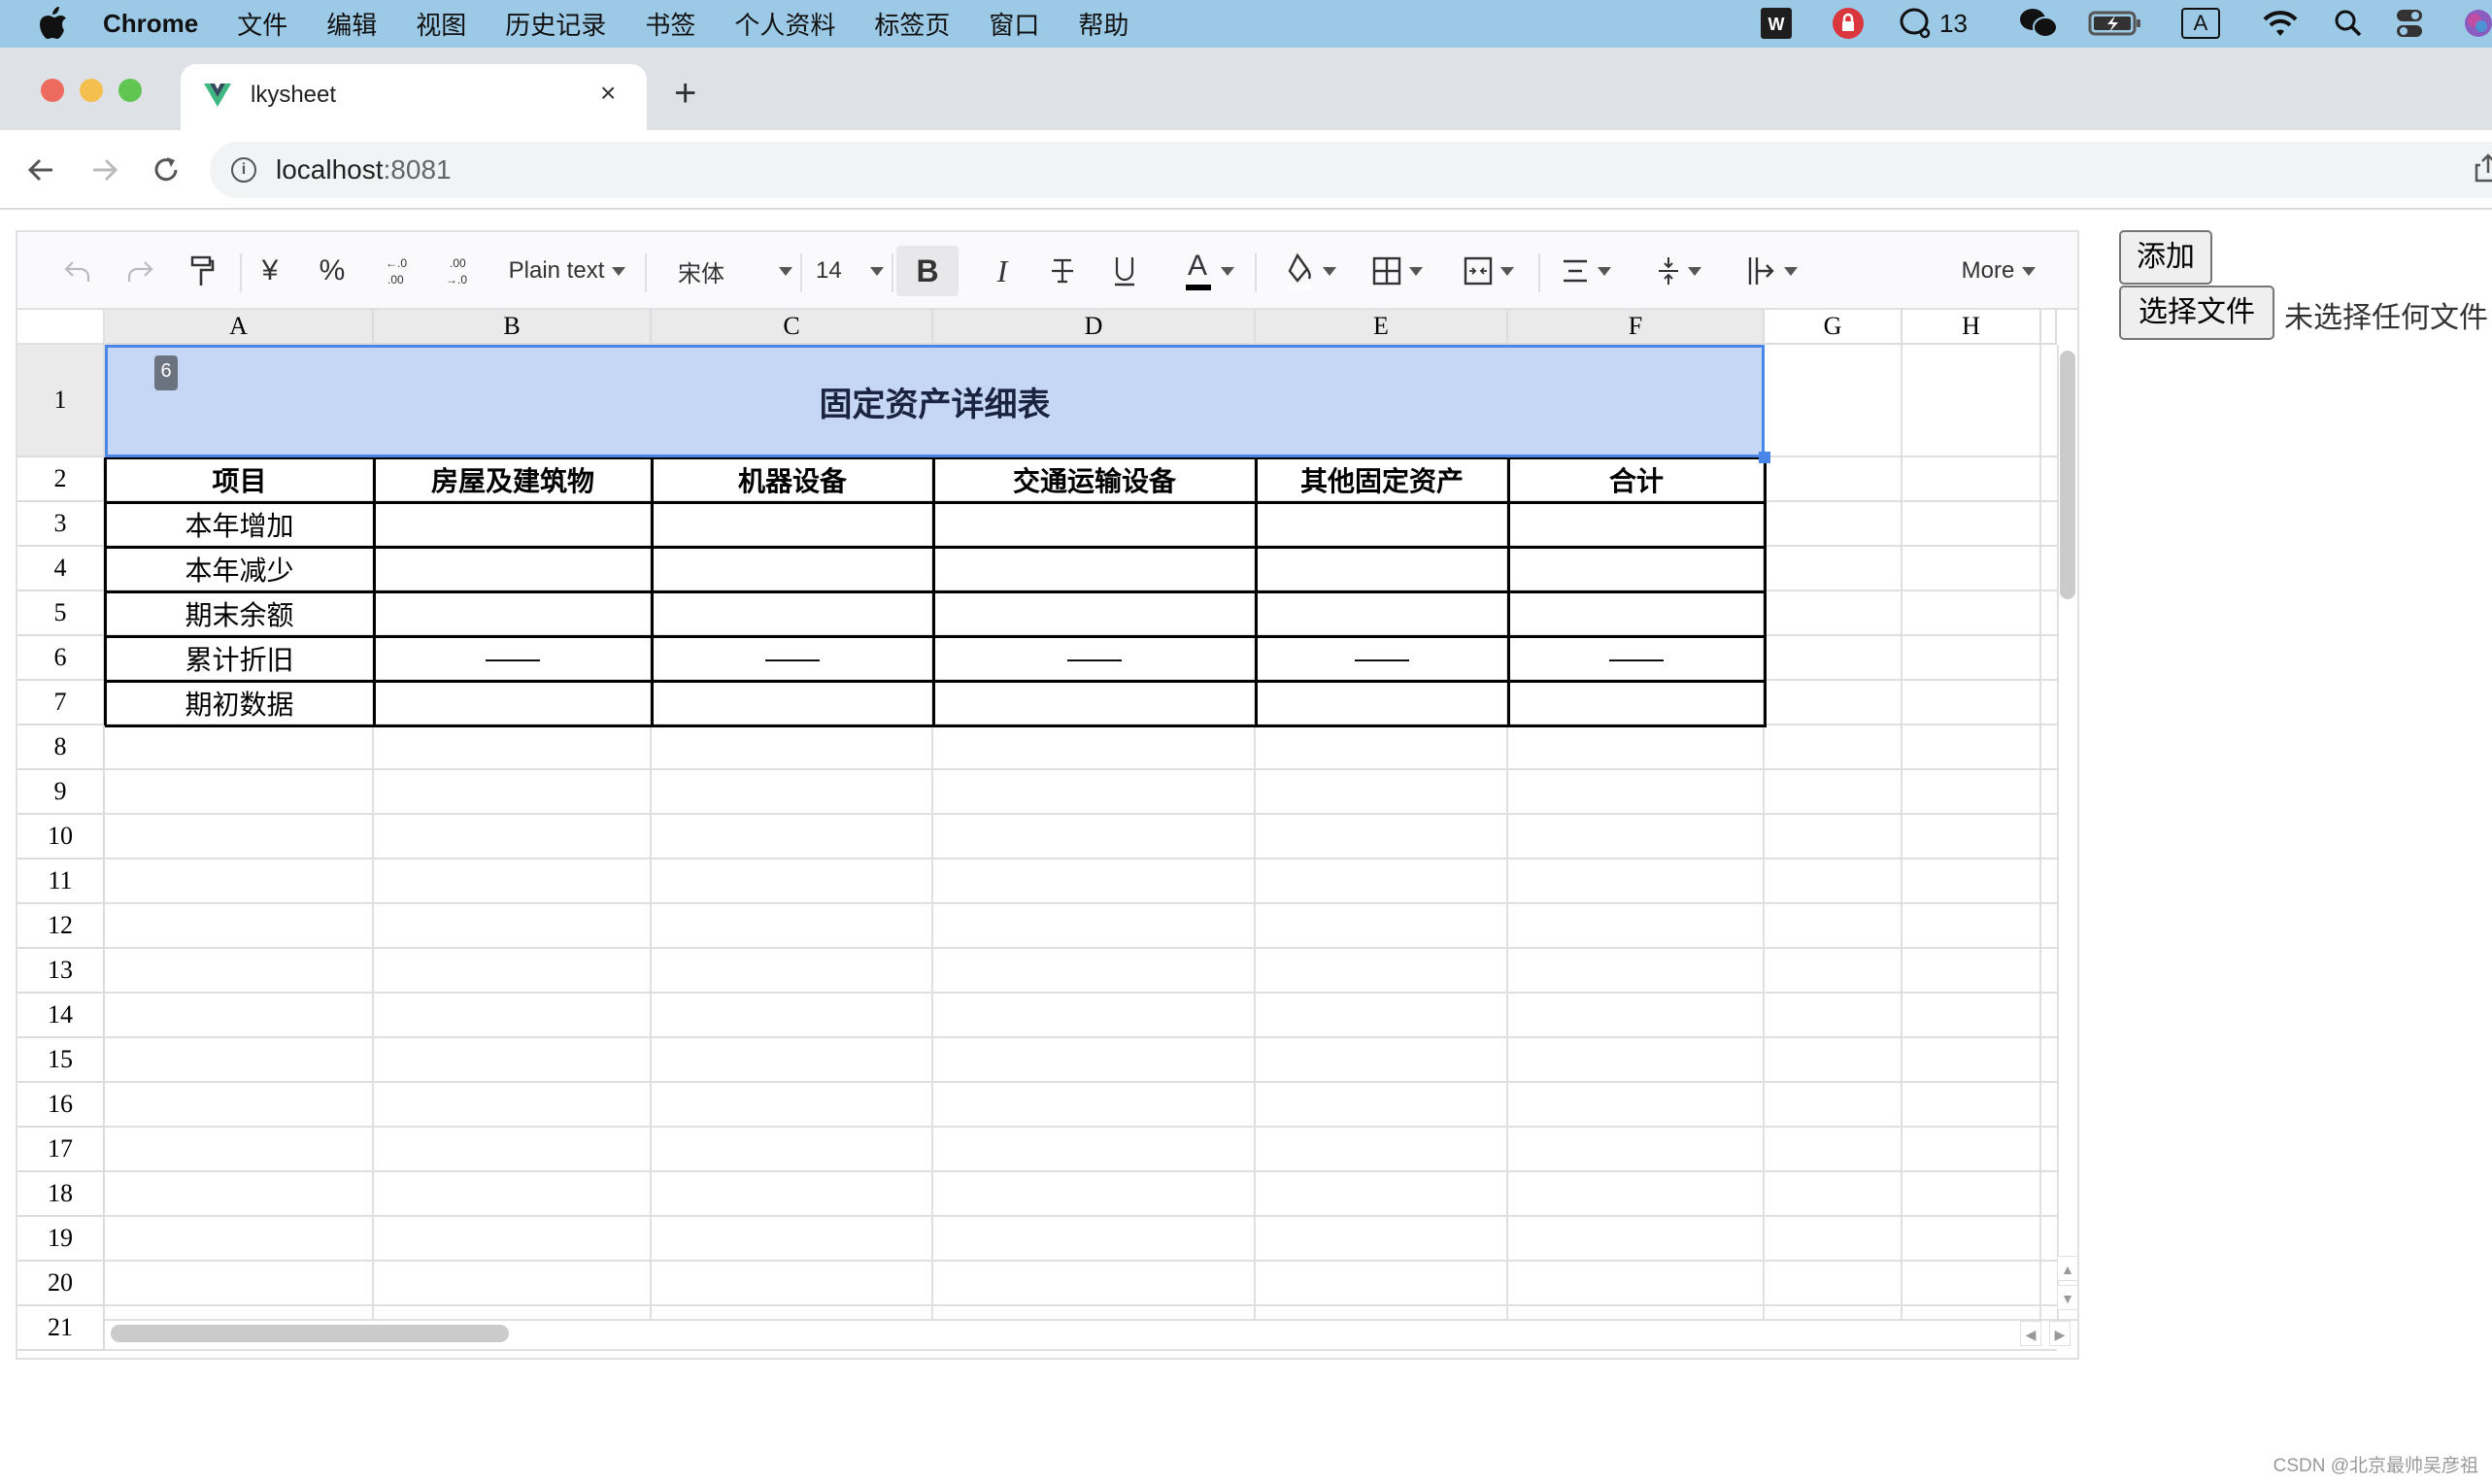  Describe the element at coordinates (729, 271) in the screenshot. I see `font-family-dropdown: 宋体` at that location.